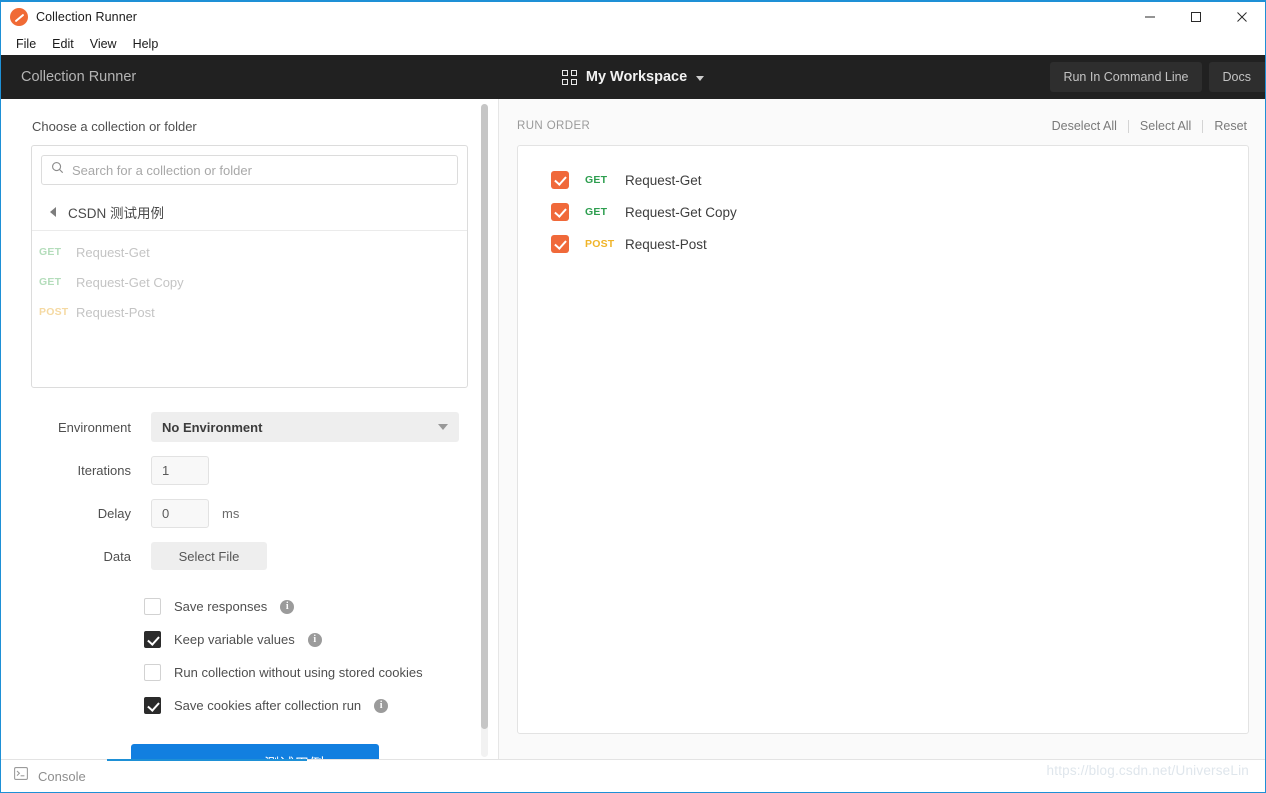 The image size is (1266, 793). What do you see at coordinates (1150, 17) in the screenshot?
I see `minimize-icon` at bounding box center [1150, 17].